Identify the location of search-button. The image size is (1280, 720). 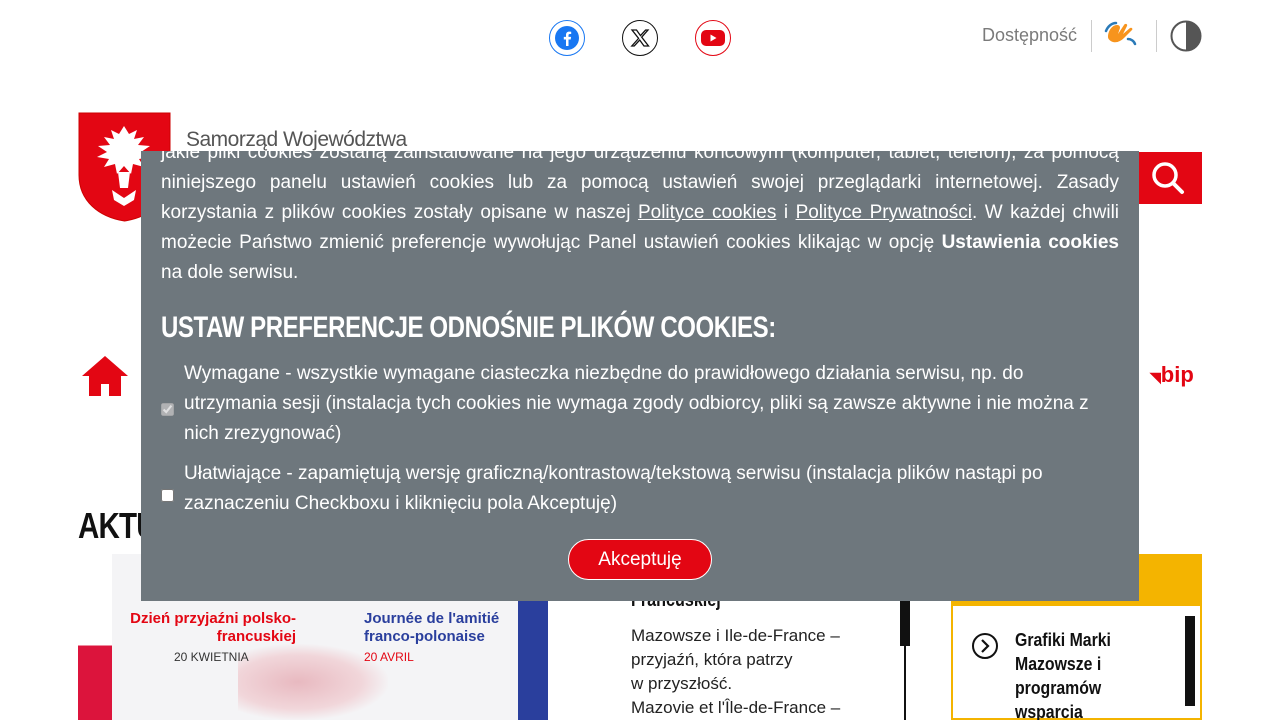
(1168, 178).